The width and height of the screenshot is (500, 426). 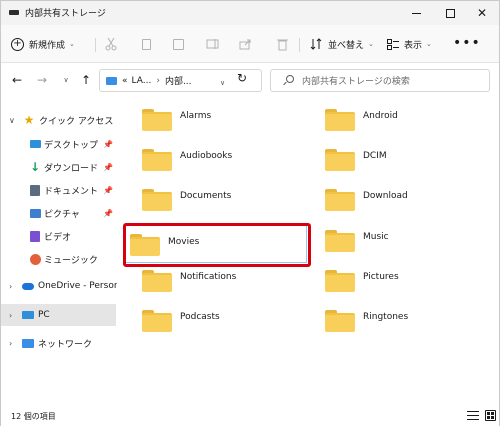 What do you see at coordinates (178, 44) in the screenshot?
I see `paste-icon` at bounding box center [178, 44].